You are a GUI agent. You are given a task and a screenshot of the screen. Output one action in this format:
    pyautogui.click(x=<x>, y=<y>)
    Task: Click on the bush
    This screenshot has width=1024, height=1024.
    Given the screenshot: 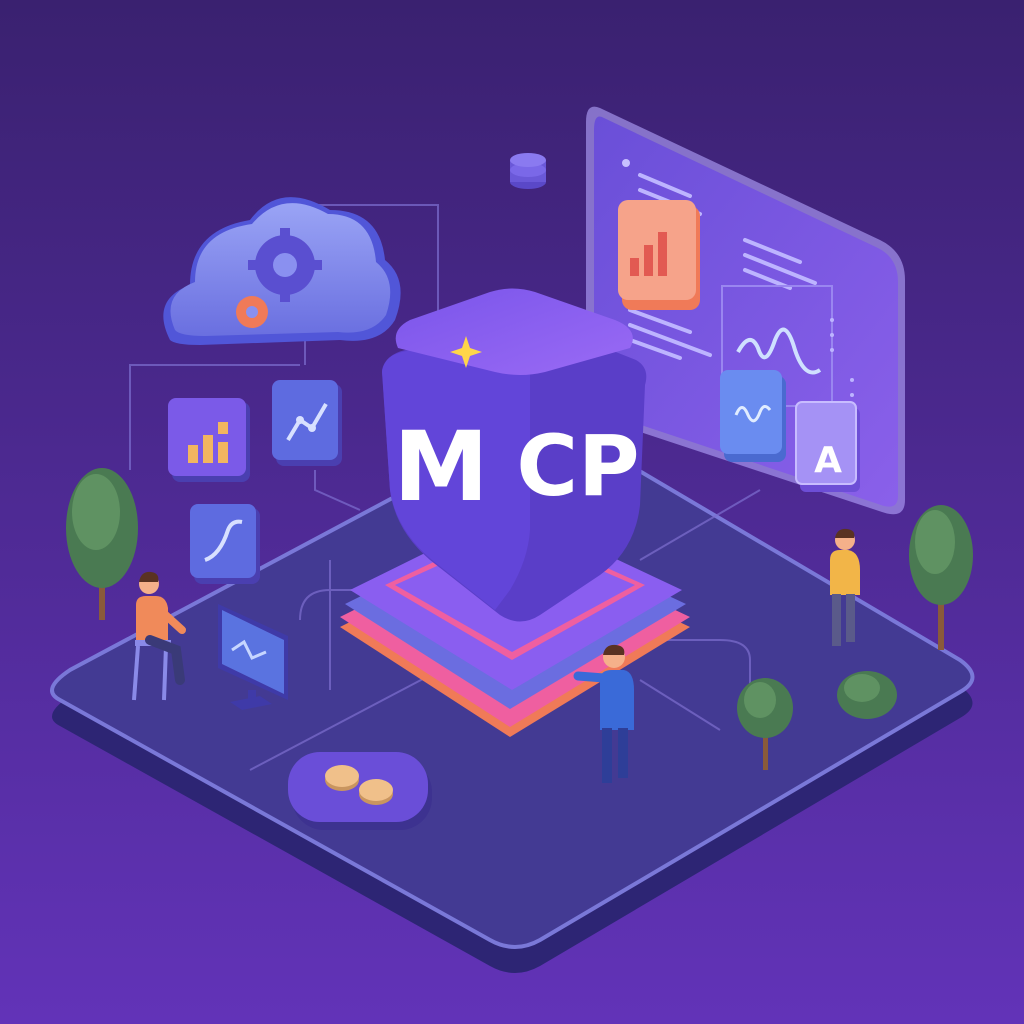 What is the action you would take?
    pyautogui.click(x=867, y=695)
    